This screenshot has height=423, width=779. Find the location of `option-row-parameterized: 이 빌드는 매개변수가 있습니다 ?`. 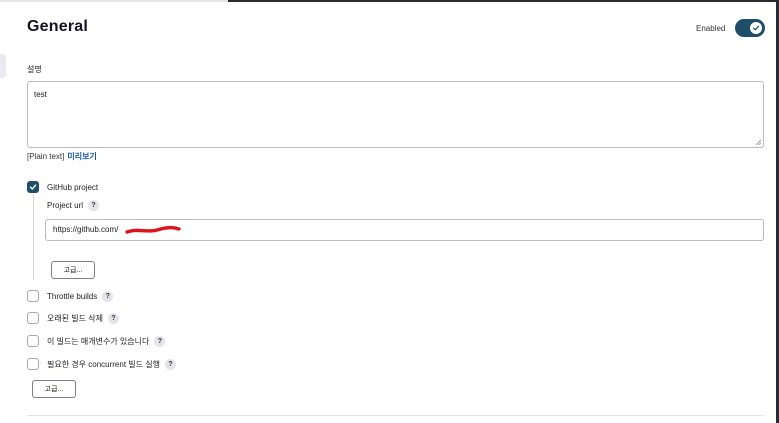

option-row-parameterized: 이 빌드는 매개변수가 있습니다 ? is located at coordinates (96, 341).